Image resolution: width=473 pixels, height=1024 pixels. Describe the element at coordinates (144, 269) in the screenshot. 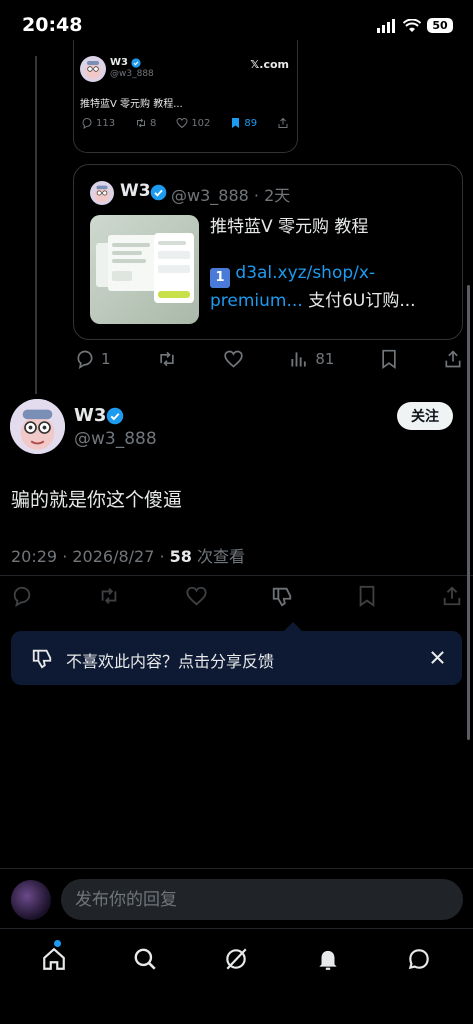

I see `quoted-thumbnail` at that location.